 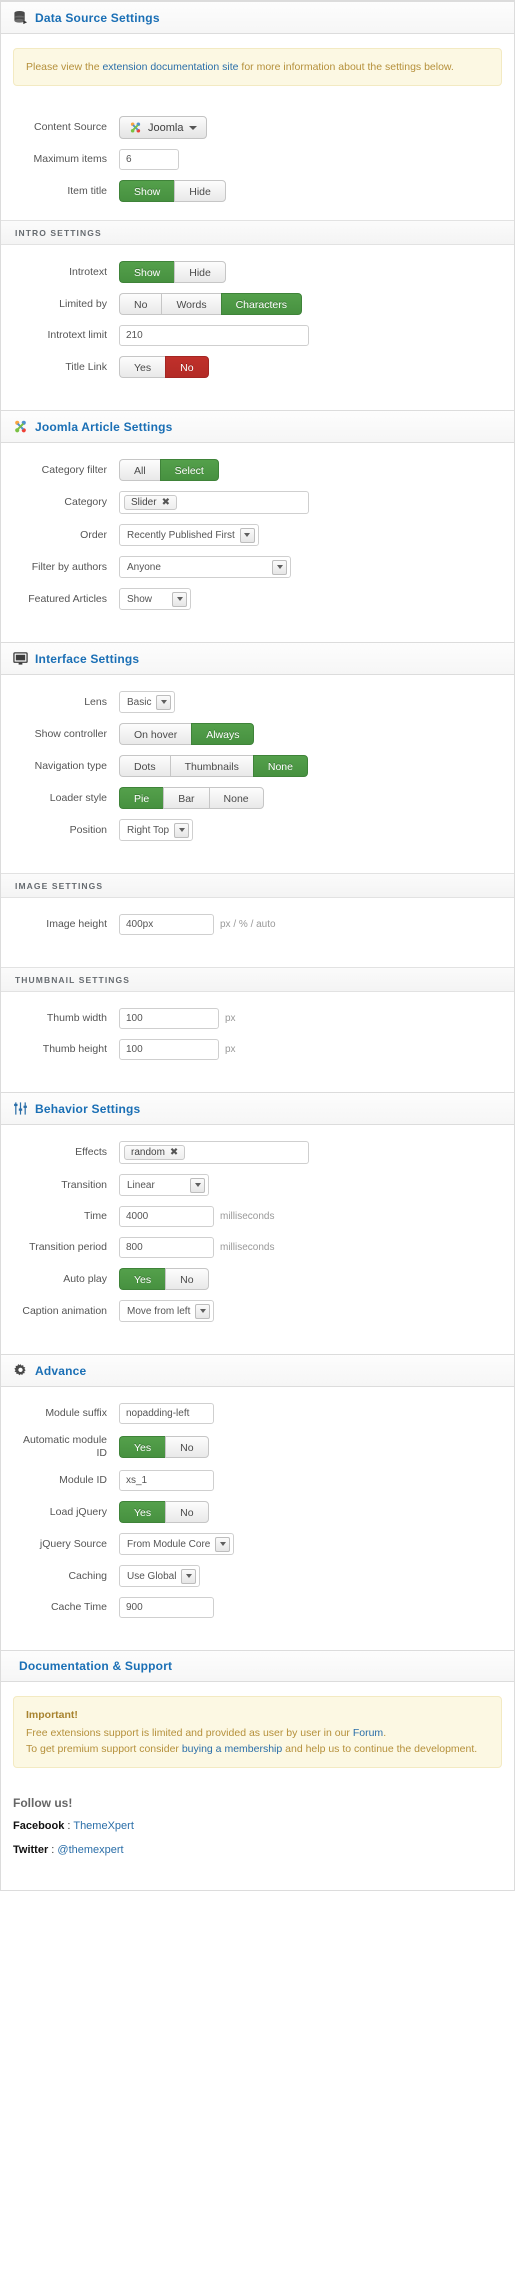 I want to click on order-select: Recently Published First, so click(x=189, y=535).